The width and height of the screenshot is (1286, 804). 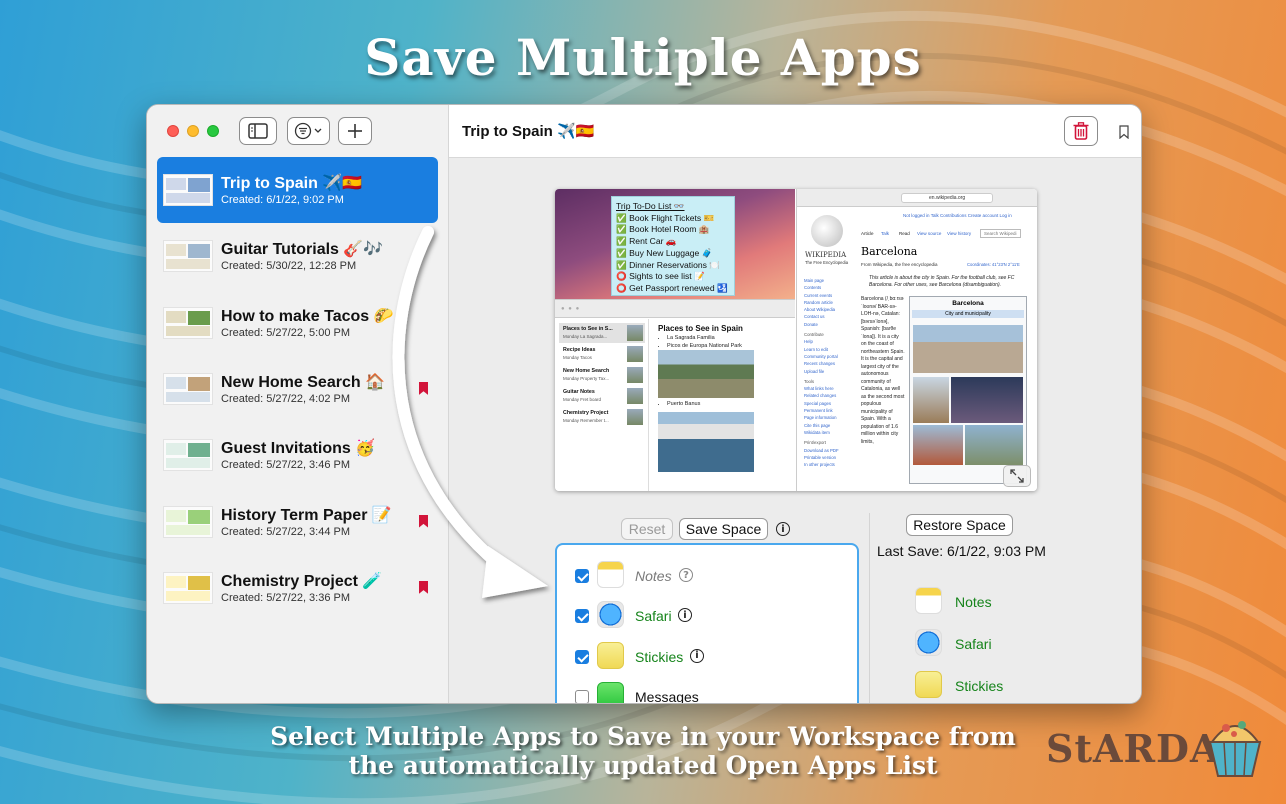 What do you see at coordinates (289, 266) in the screenshot?
I see `sidebar-item-date: Created: 5/30/22, 12:28 PM` at bounding box center [289, 266].